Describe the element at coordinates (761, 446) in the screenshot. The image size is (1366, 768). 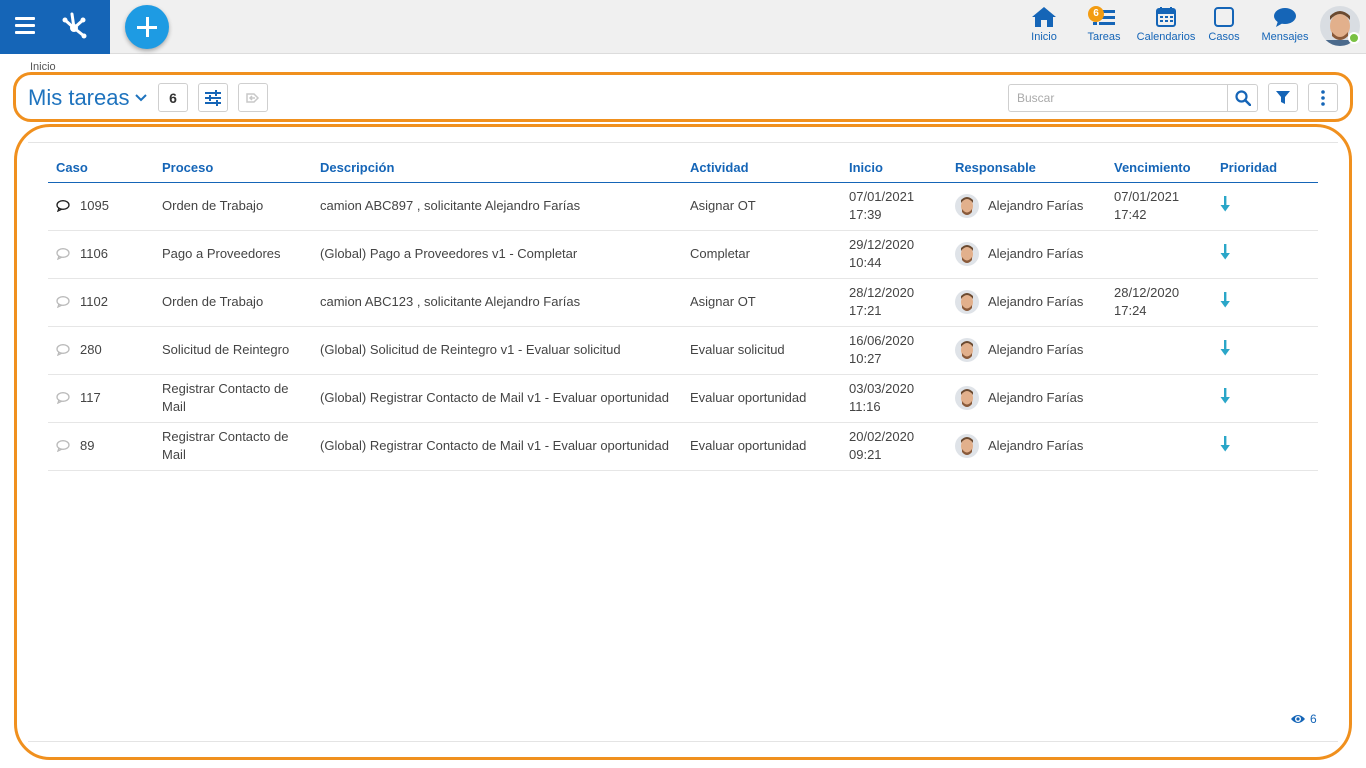
I see `cell-actividad: Evaluar oportunidad` at that location.